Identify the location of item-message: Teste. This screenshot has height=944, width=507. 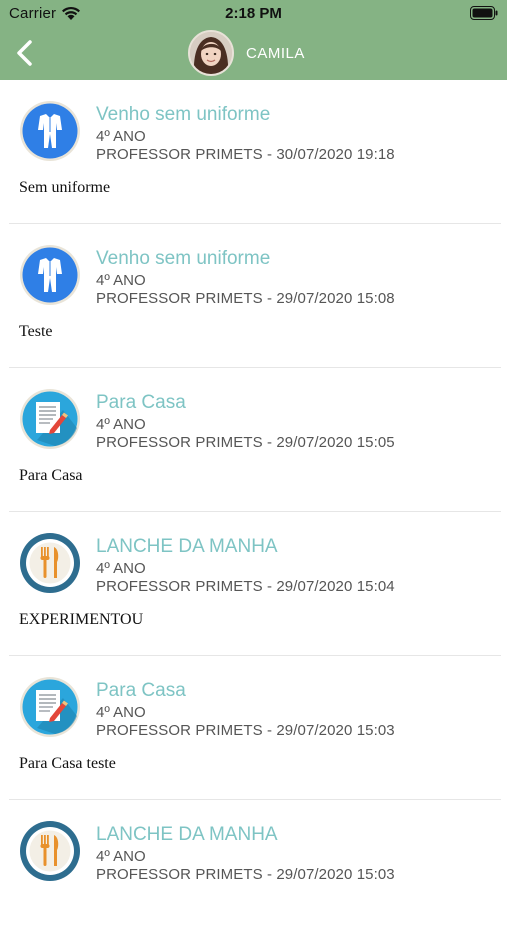
(36, 331).